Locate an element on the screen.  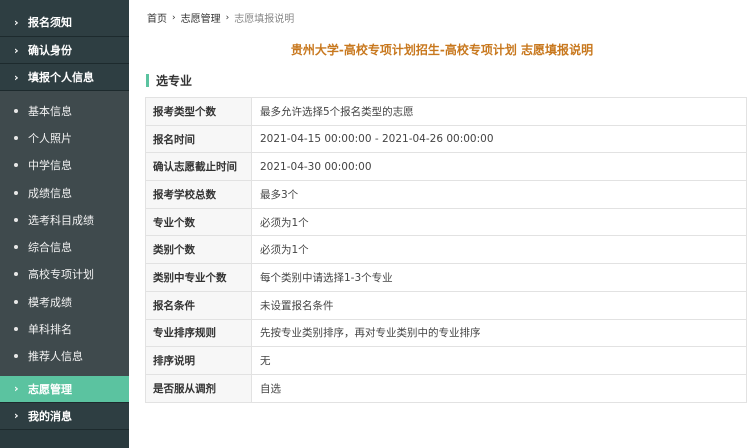
sidebar-subitem-mock-exam: 模考成绩 is located at coordinates (64, 301).